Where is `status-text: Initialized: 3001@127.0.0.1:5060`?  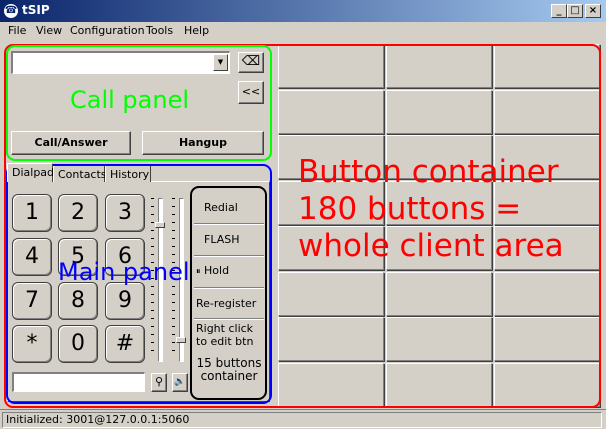
status-text: Initialized: 3001@127.0.0.1:5060 is located at coordinates (302, 420).